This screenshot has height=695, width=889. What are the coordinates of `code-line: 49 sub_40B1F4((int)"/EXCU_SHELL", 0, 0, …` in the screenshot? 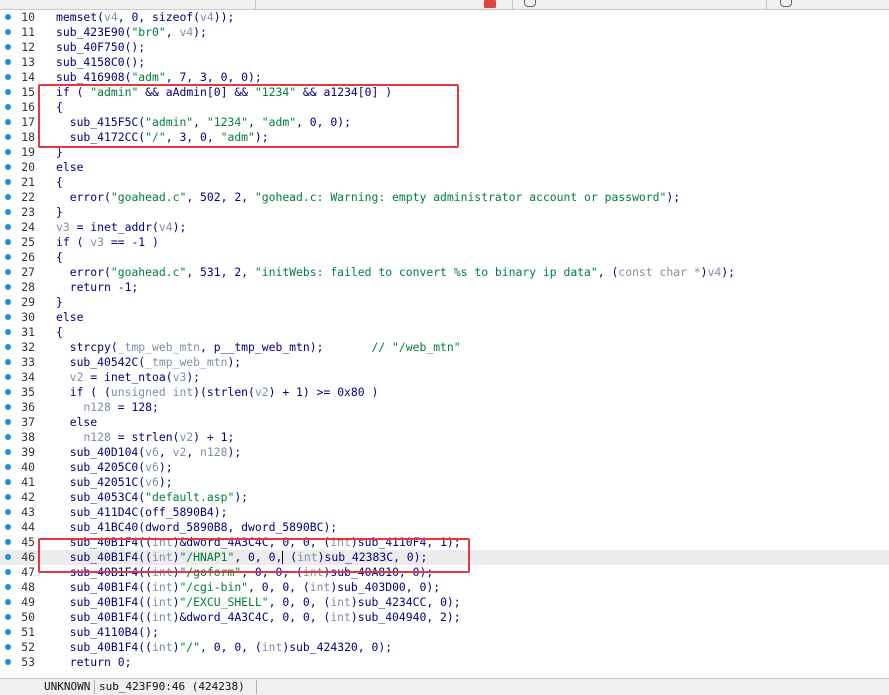 It's located at (444, 602).